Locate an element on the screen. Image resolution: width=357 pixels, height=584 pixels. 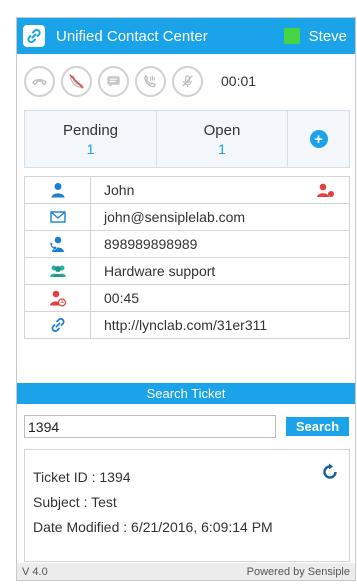
voicemail-icon is located at coordinates (150, 80).